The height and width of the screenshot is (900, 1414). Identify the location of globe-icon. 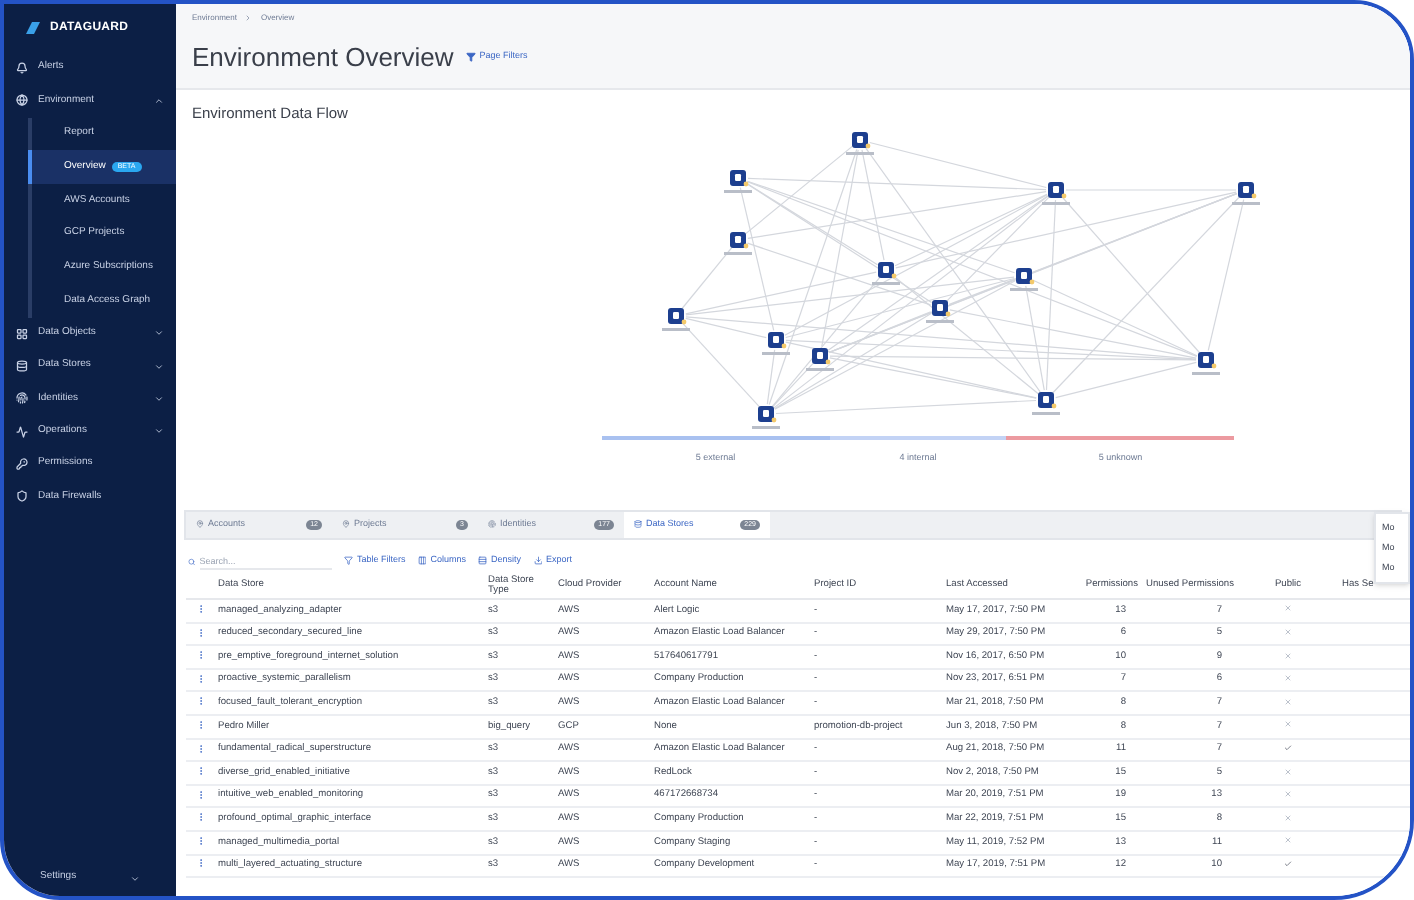
(22, 100).